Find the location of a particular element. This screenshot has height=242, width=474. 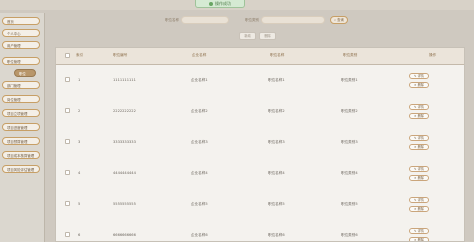

table-row: 6 6666666666 企业名称6 职位名称6 职位类别6 ✎详情 ✕删除 is located at coordinates (260, 231).